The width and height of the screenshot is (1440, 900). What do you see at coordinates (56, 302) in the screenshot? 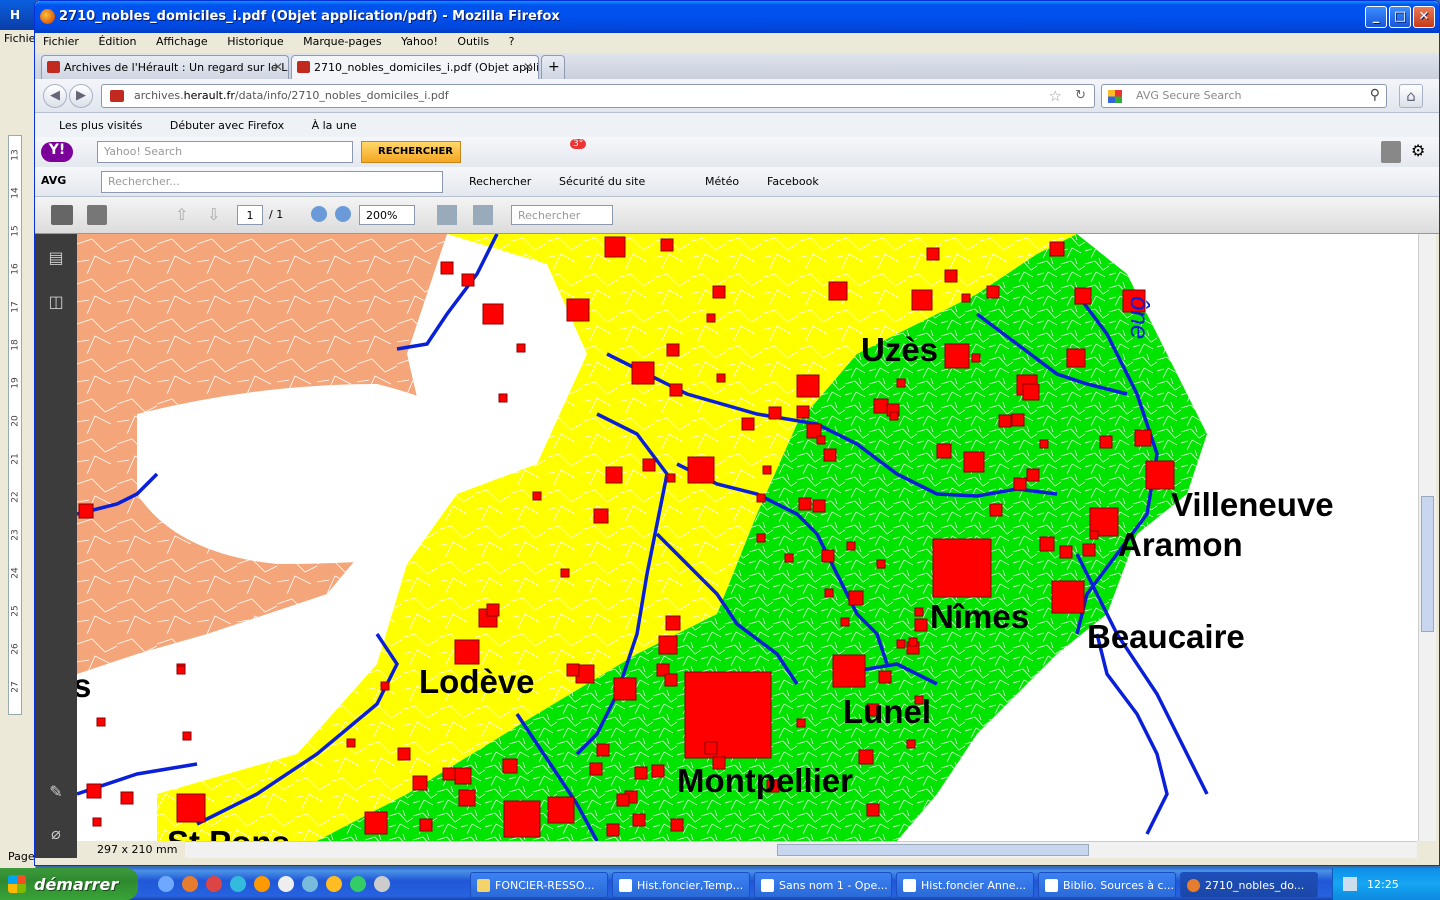
I see `binoculars-icon: ◫` at bounding box center [56, 302].